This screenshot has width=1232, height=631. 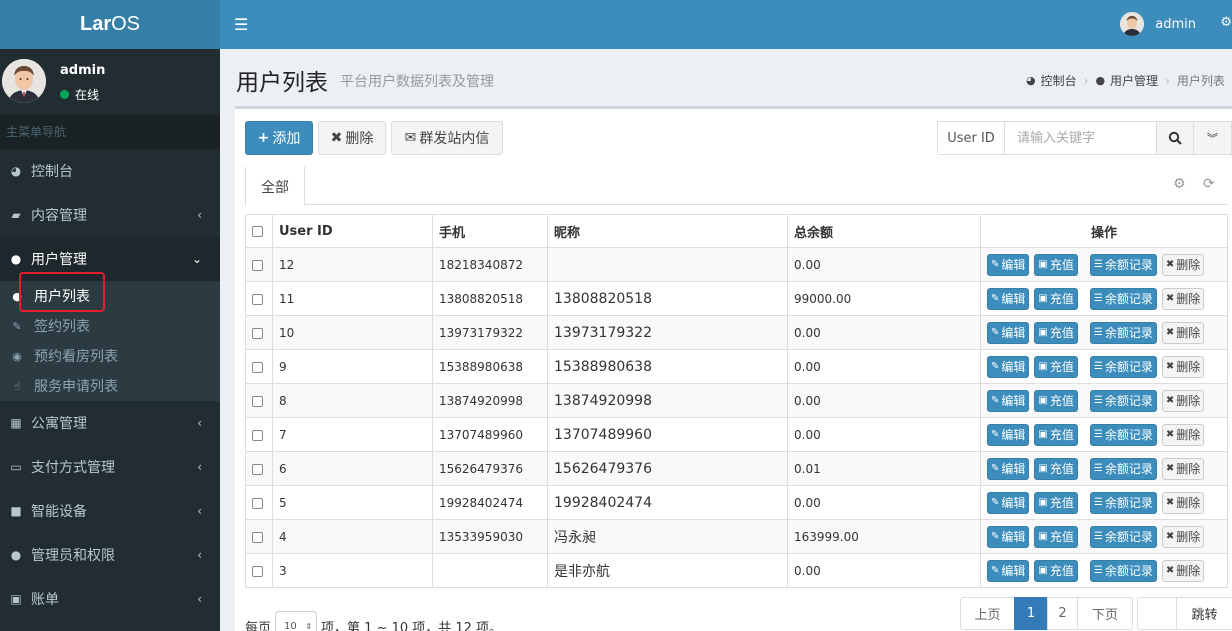 What do you see at coordinates (110, 292) in the screenshot?
I see `sidebar-subitem-user-list: ● 用户列表` at bounding box center [110, 292].